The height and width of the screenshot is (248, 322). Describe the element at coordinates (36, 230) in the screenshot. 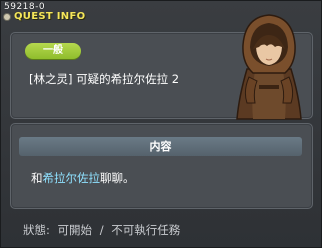

I see `status-label: 狀態:` at that location.